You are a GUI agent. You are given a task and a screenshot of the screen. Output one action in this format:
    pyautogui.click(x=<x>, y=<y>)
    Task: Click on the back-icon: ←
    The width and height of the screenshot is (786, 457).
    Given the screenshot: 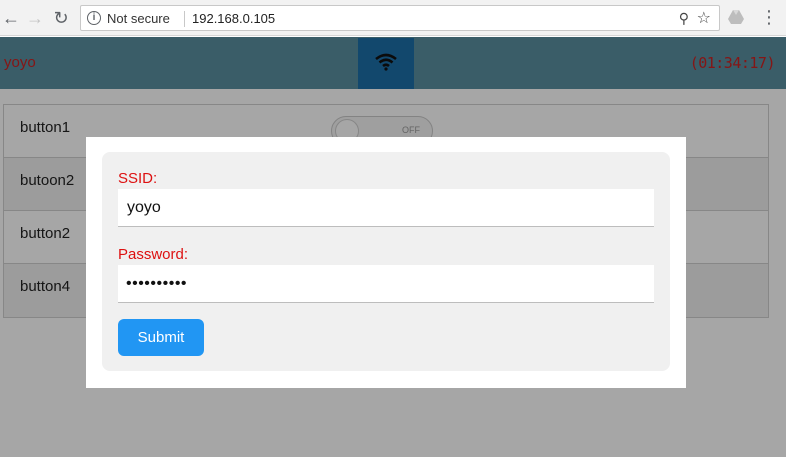 What is the action you would take?
    pyautogui.click(x=11, y=18)
    